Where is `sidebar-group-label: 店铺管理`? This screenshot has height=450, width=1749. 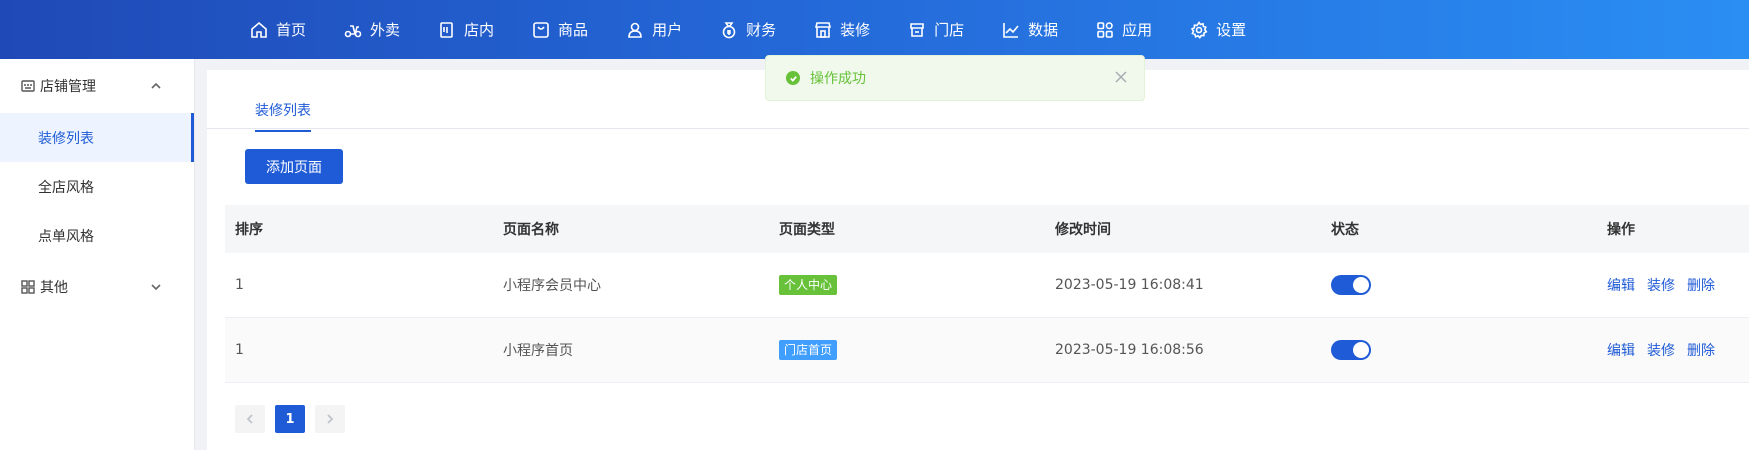
sidebar-group-label: 店铺管理 is located at coordinates (68, 87).